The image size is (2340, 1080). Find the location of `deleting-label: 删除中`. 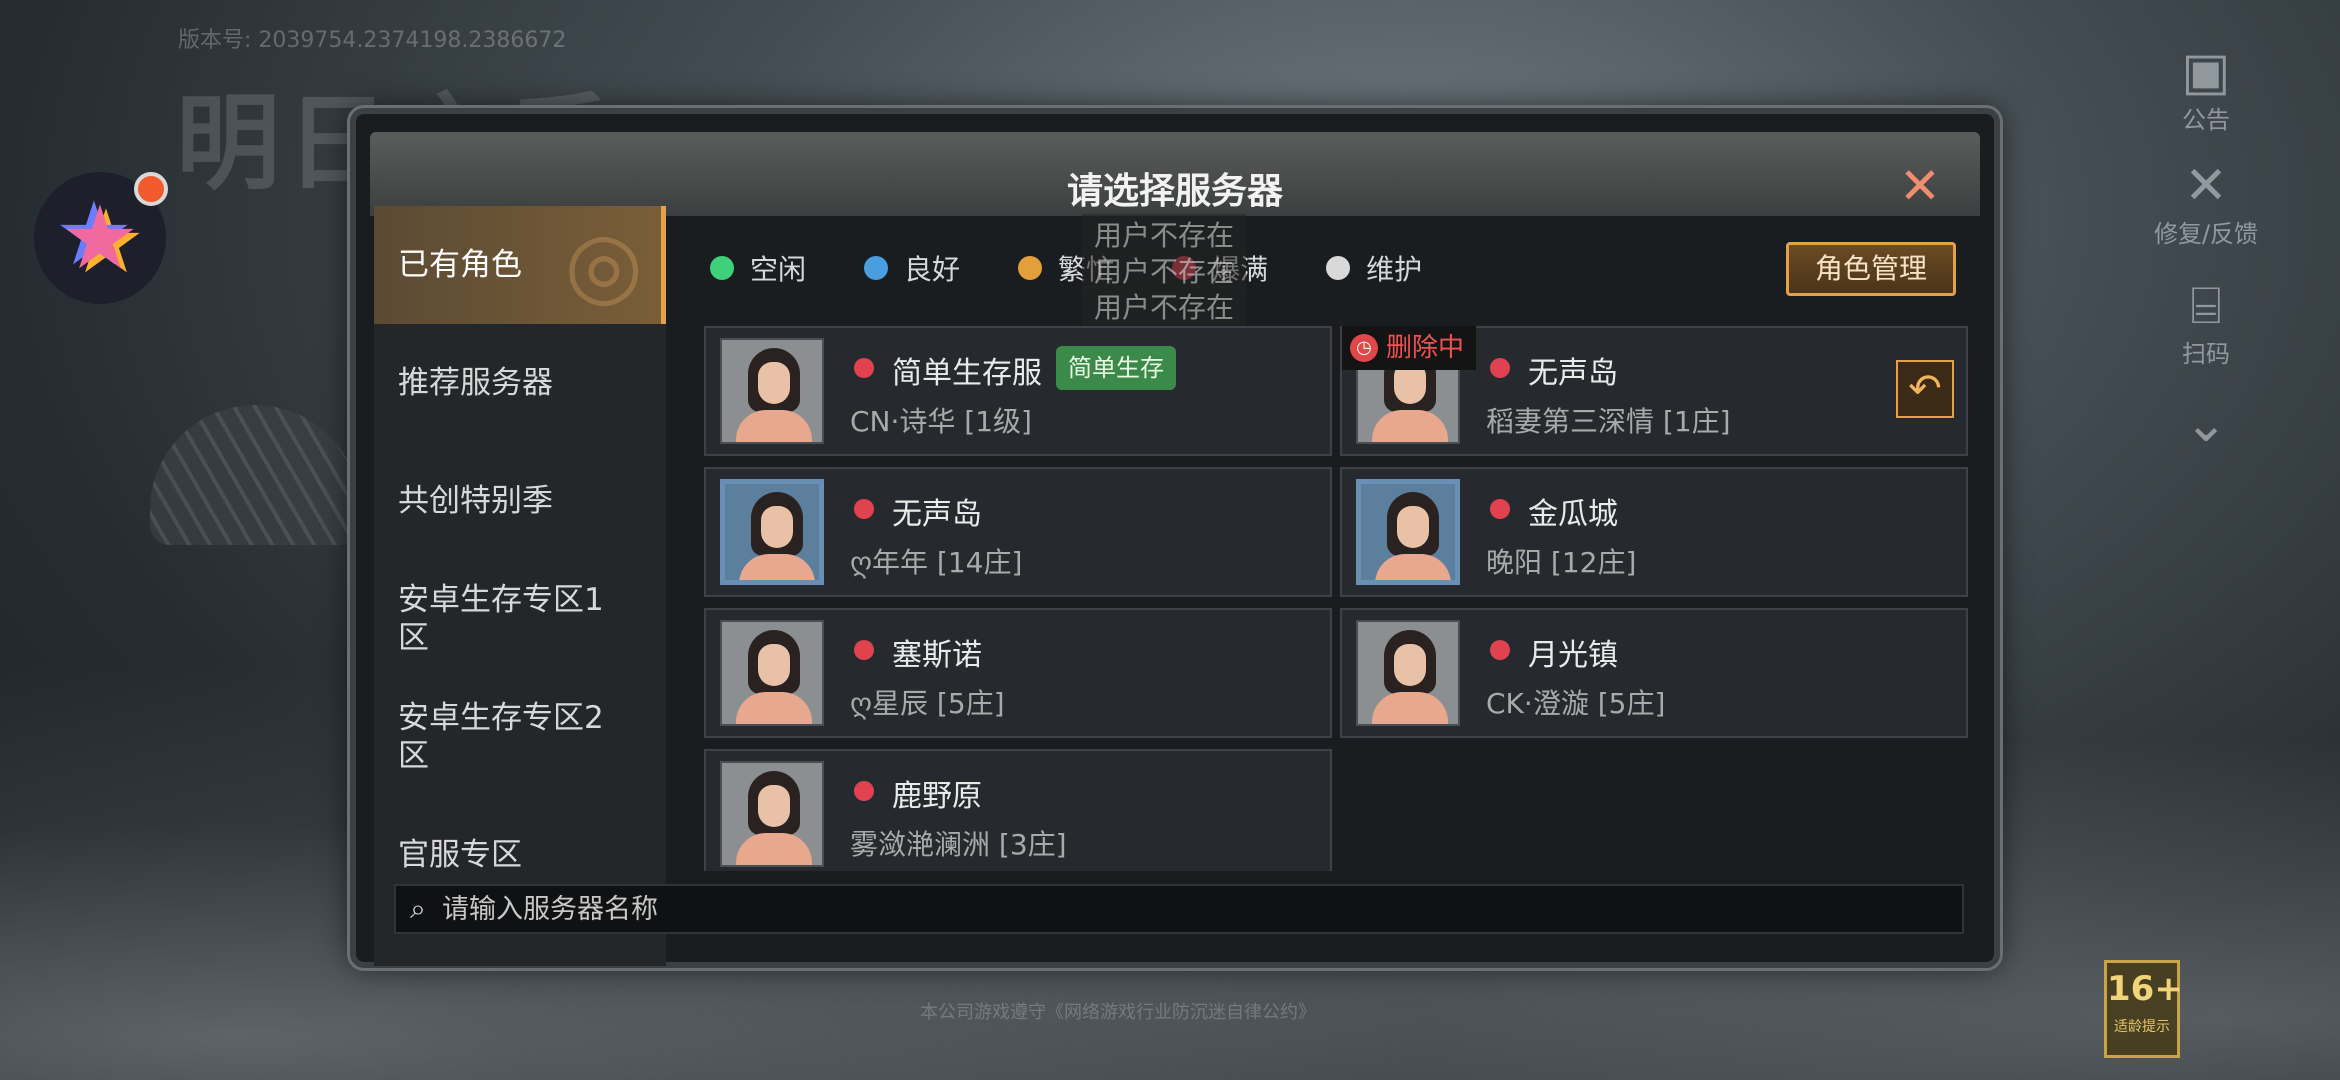

deleting-label: 删除中 is located at coordinates (1425, 348).